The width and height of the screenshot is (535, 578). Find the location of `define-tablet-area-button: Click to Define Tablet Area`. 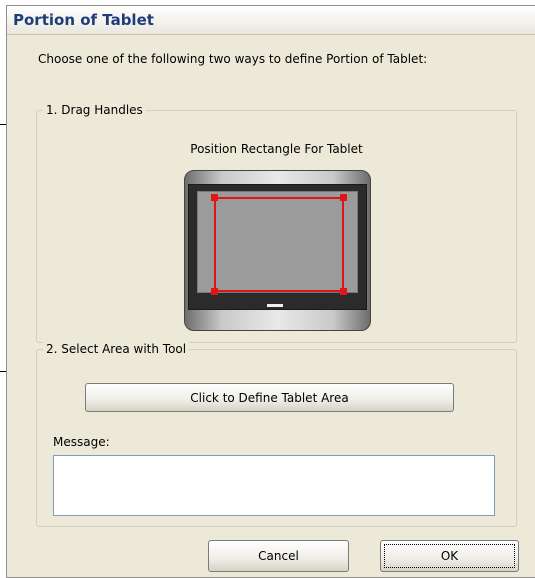

define-tablet-area-button: Click to Define Tablet Area is located at coordinates (269, 397).